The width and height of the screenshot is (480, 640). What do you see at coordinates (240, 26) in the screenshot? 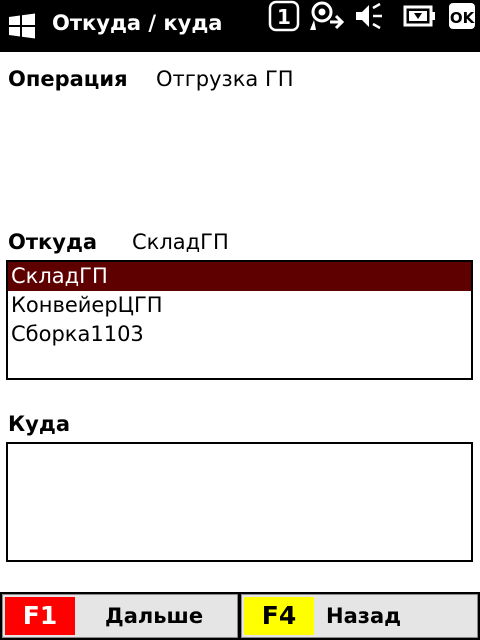
I see `title-bar: Откуда / куда 1 OK` at bounding box center [240, 26].